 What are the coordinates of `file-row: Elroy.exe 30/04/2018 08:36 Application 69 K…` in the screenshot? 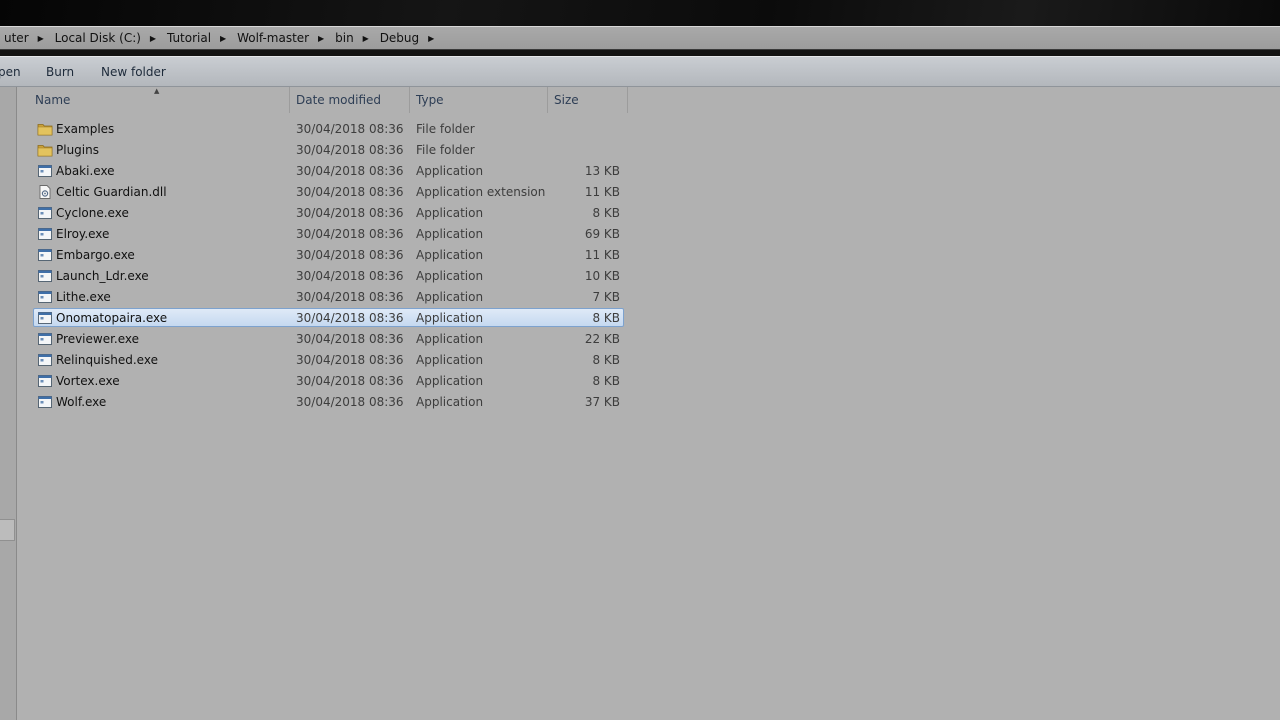 It's located at (328, 233).